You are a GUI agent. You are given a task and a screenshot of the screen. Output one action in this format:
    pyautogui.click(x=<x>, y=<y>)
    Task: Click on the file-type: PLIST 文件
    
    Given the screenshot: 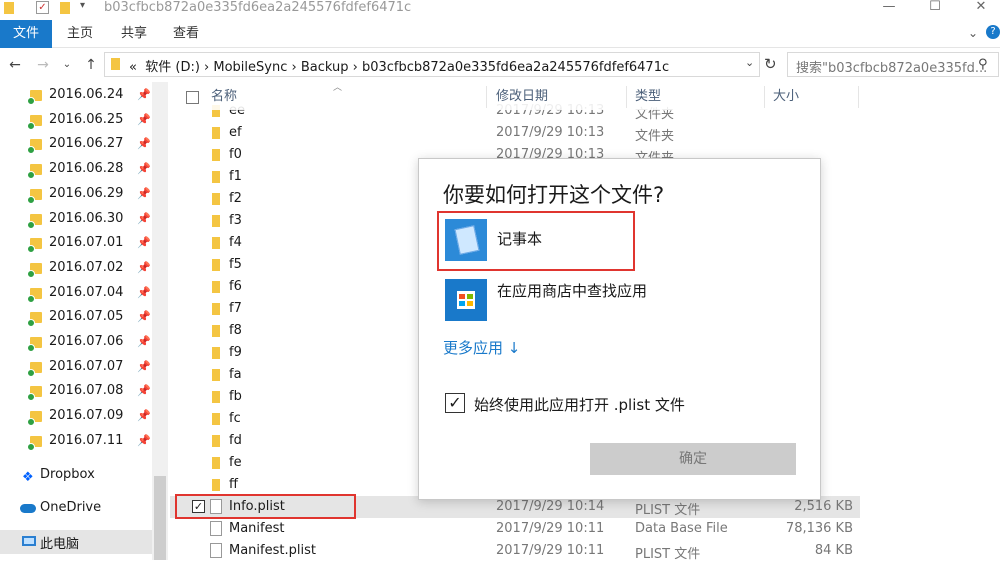 What is the action you would take?
    pyautogui.click(x=668, y=510)
    